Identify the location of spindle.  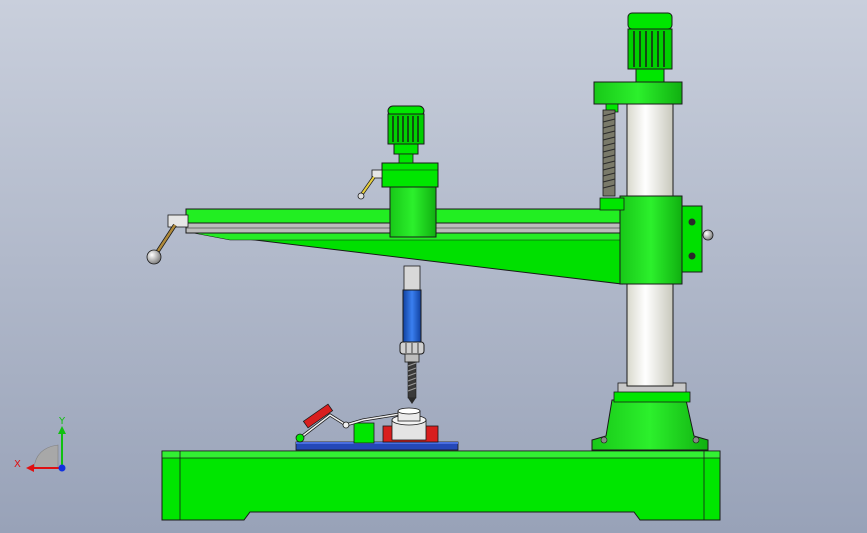
(412, 314).